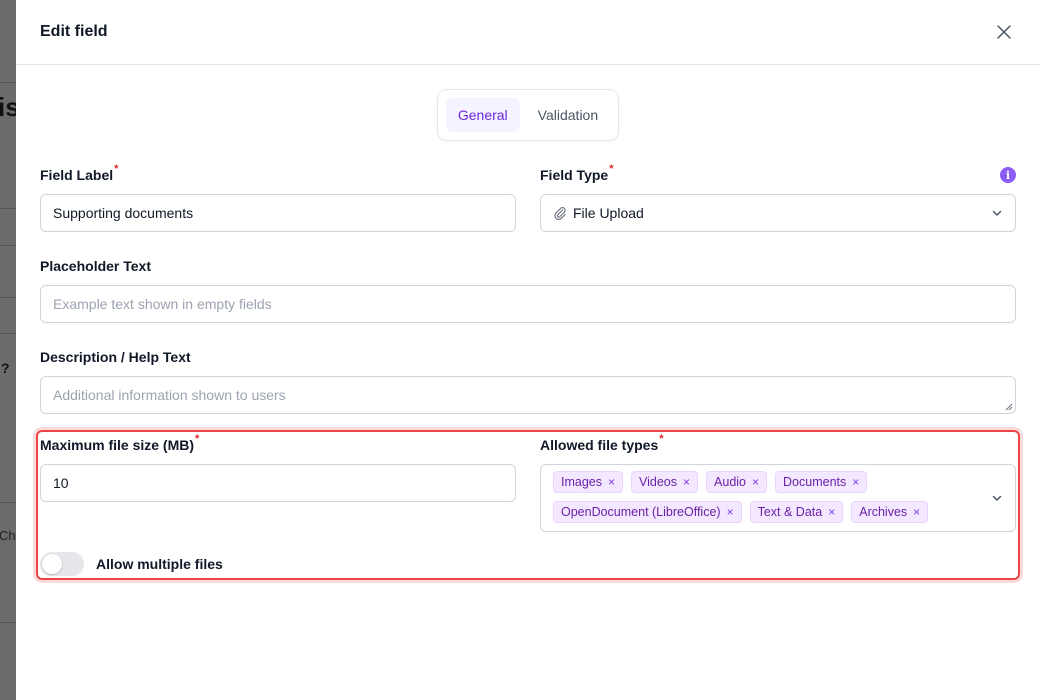 Image resolution: width=1040 pixels, height=700 pixels. What do you see at coordinates (8, 535) in the screenshot?
I see `background-text: Ch` at bounding box center [8, 535].